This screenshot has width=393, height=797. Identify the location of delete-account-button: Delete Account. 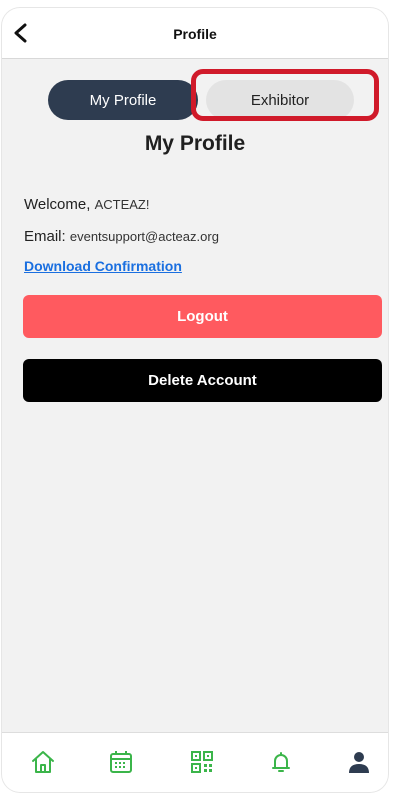
(202, 380).